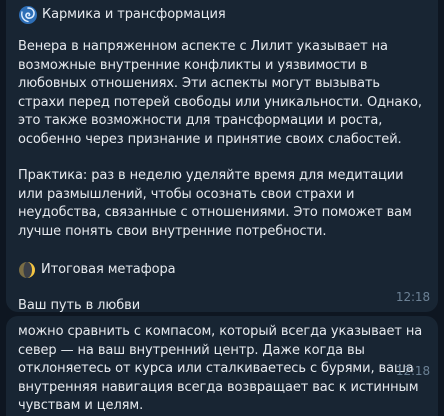 The width and height of the screenshot is (444, 416). Describe the element at coordinates (134, 14) in the screenshot. I see `heading-text: Кармика и трансформация` at that location.